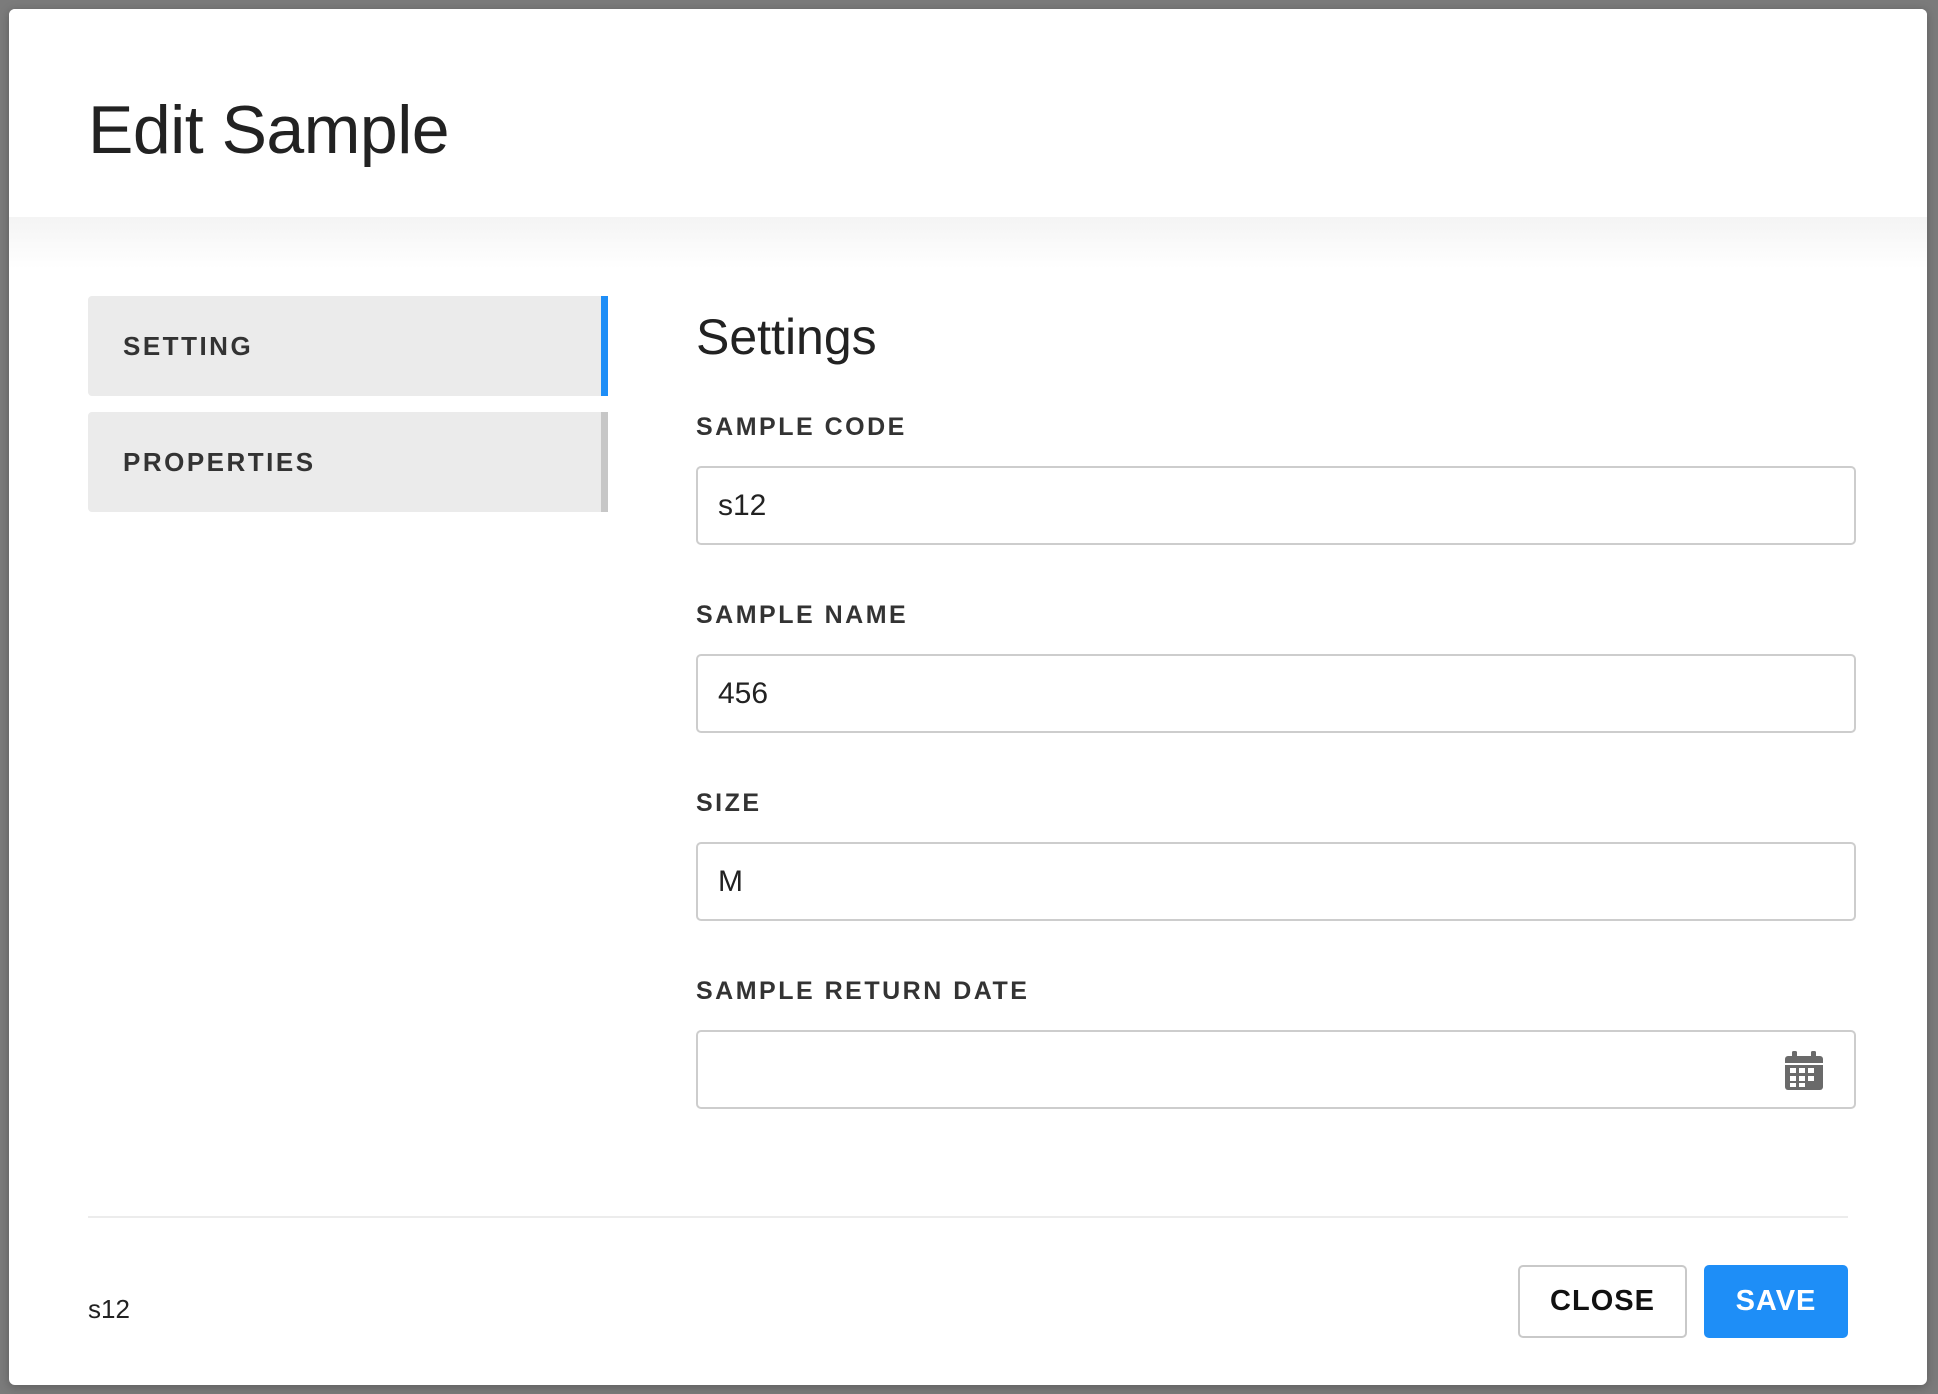  I want to click on sample-name-field: SAMPLE NAME 456, so click(1276, 667).